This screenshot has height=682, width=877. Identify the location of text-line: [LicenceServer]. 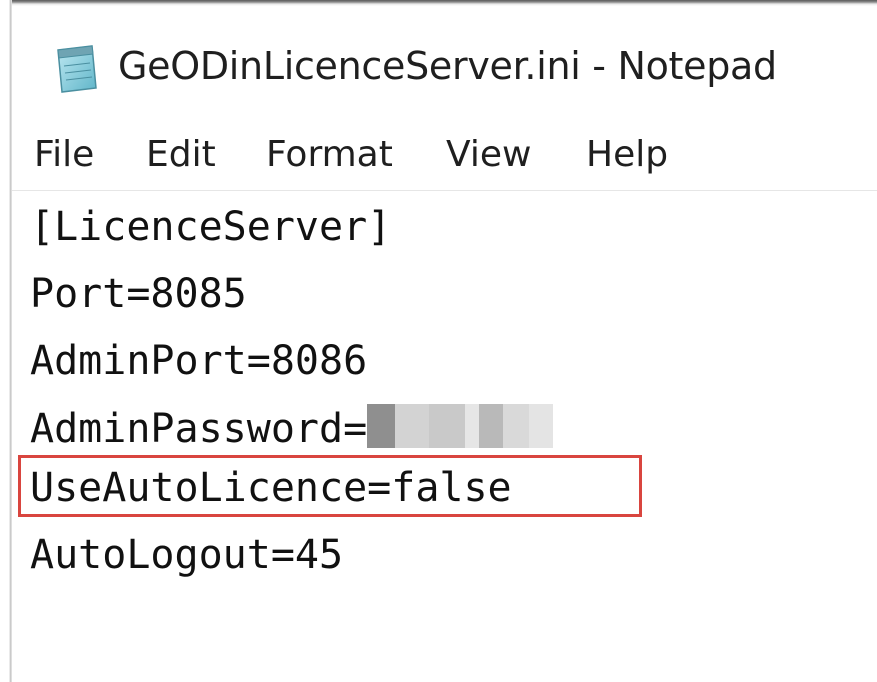
(211, 227).